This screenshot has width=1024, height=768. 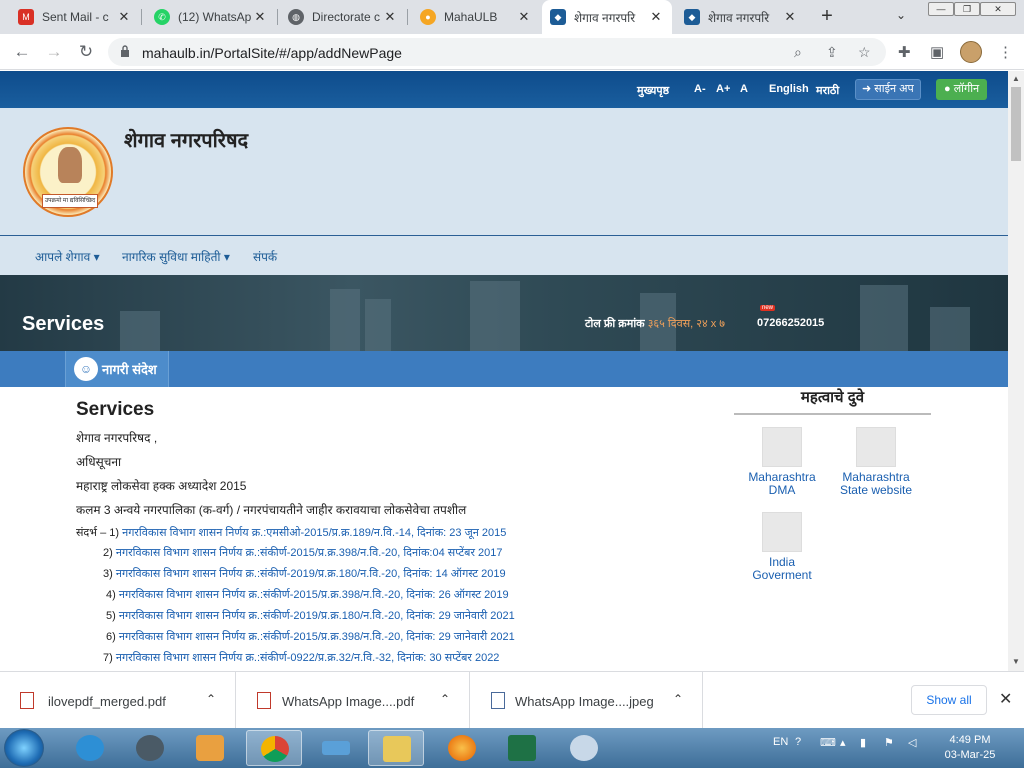 What do you see at coordinates (741, 17) in the screenshot?
I see `tab-shegaon: ◆ शेगाव नगरपरि ✕` at bounding box center [741, 17].